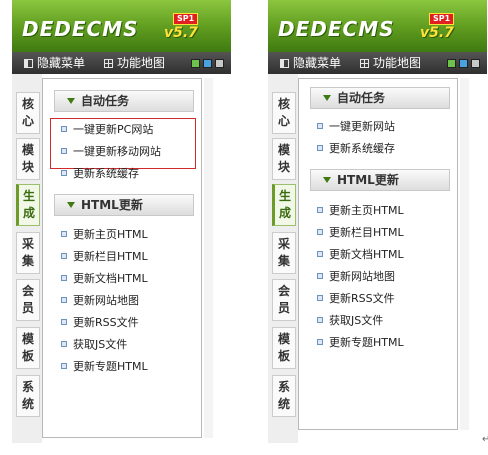 This screenshot has height=455, width=488. I want to click on menu-item-update-site: 一键更新网站, so click(356, 127).